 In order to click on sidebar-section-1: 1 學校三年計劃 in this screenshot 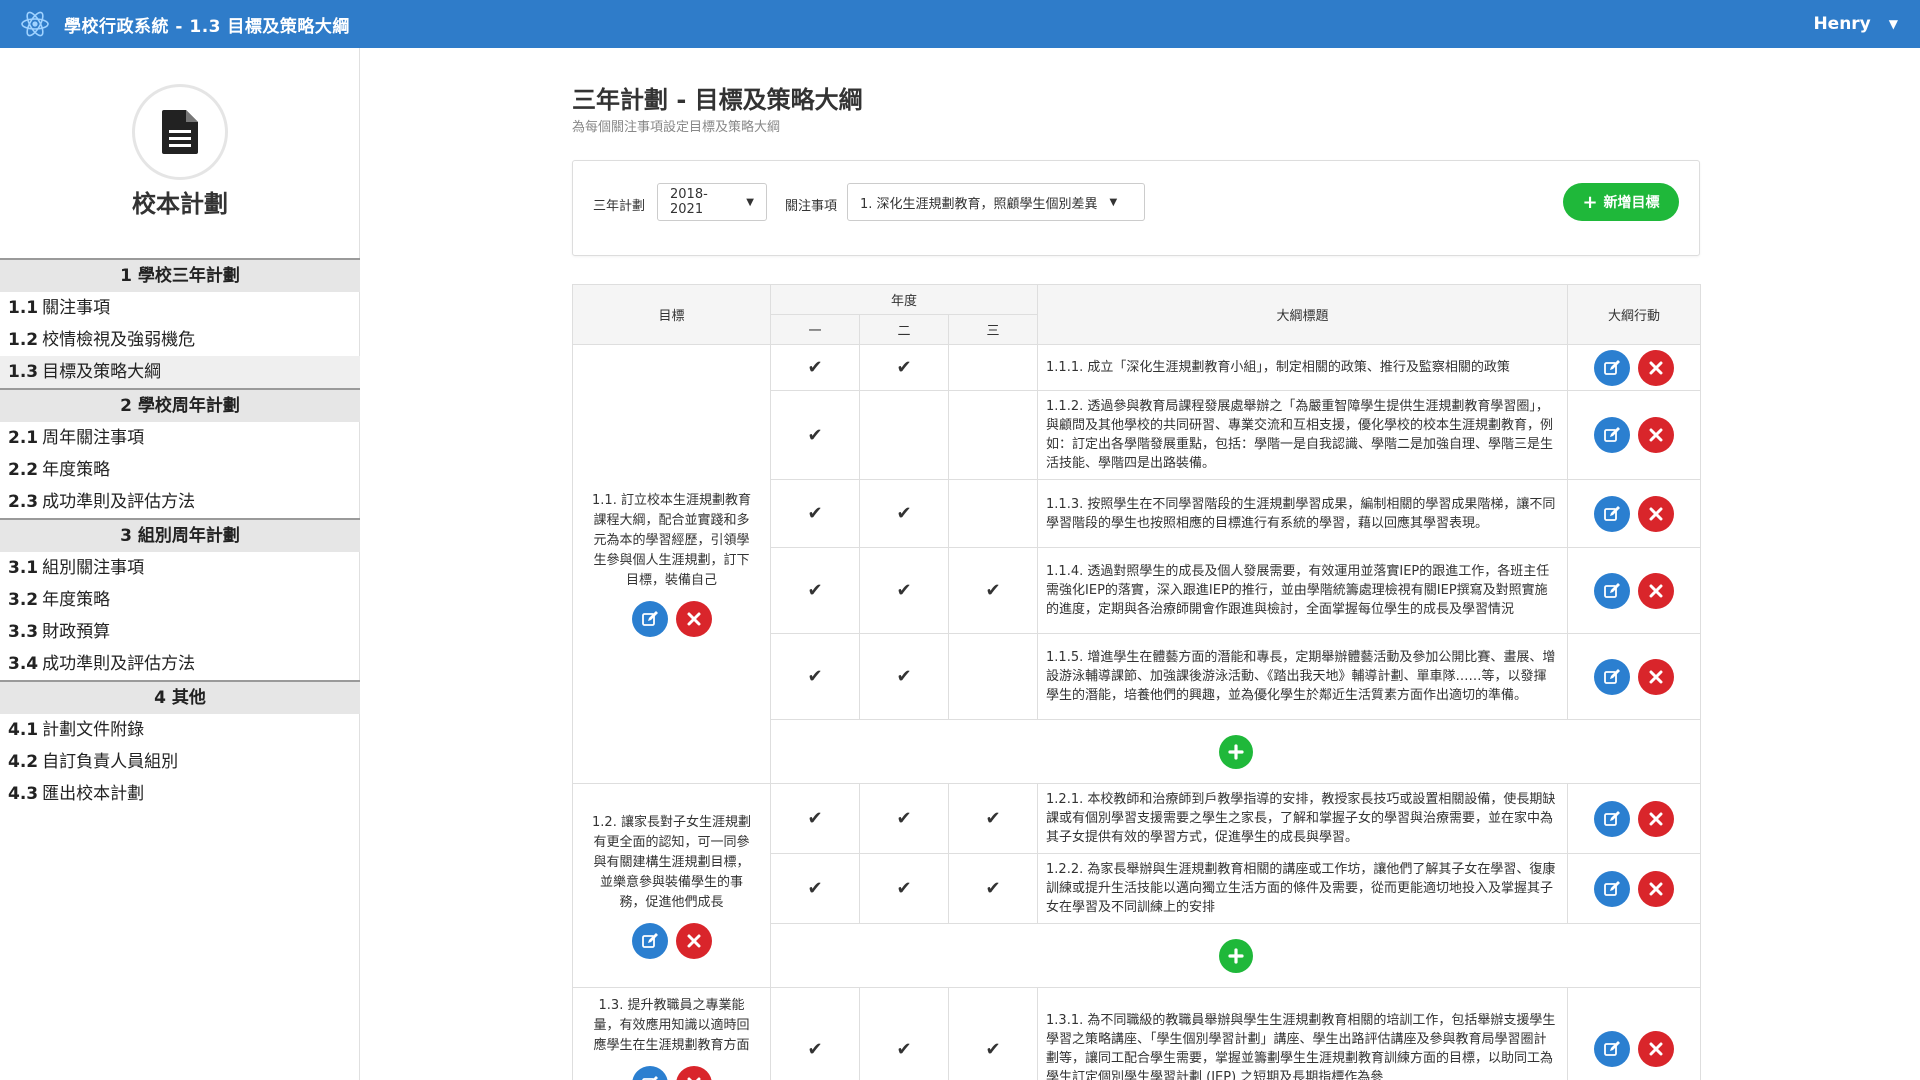, I will do `click(180, 275)`.